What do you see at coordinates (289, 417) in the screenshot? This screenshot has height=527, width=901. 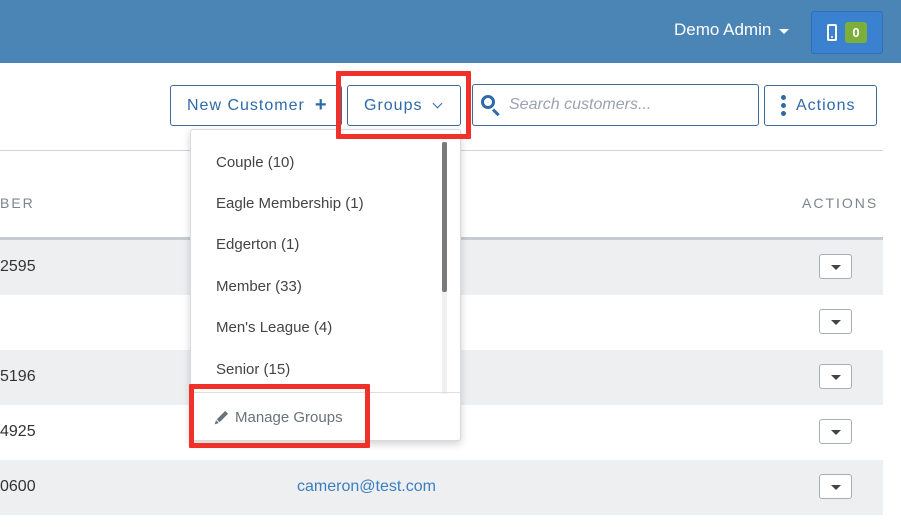 I see `manage-groups-label: Manage Groups` at bounding box center [289, 417].